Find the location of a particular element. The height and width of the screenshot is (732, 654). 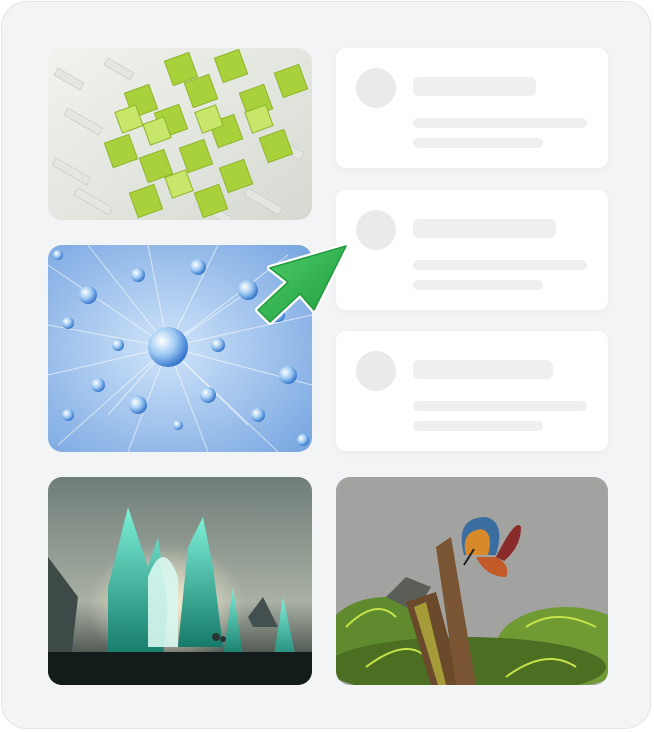

image-tile-blue-crystal is located at coordinates (180, 348).